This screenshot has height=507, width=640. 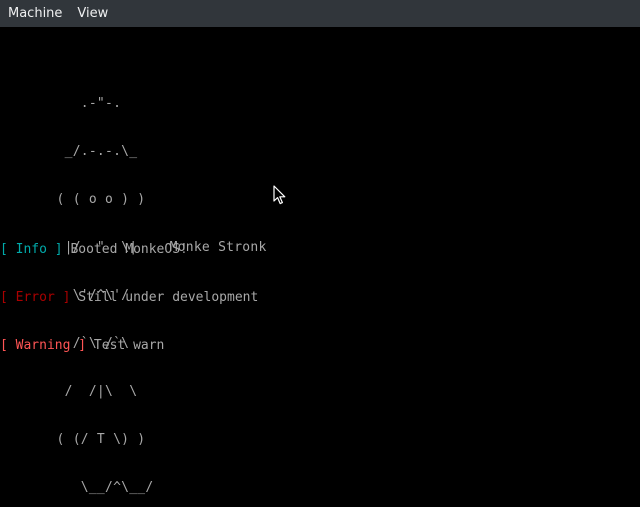 I want to click on log-tag-error: Error, so click(x=35, y=297).